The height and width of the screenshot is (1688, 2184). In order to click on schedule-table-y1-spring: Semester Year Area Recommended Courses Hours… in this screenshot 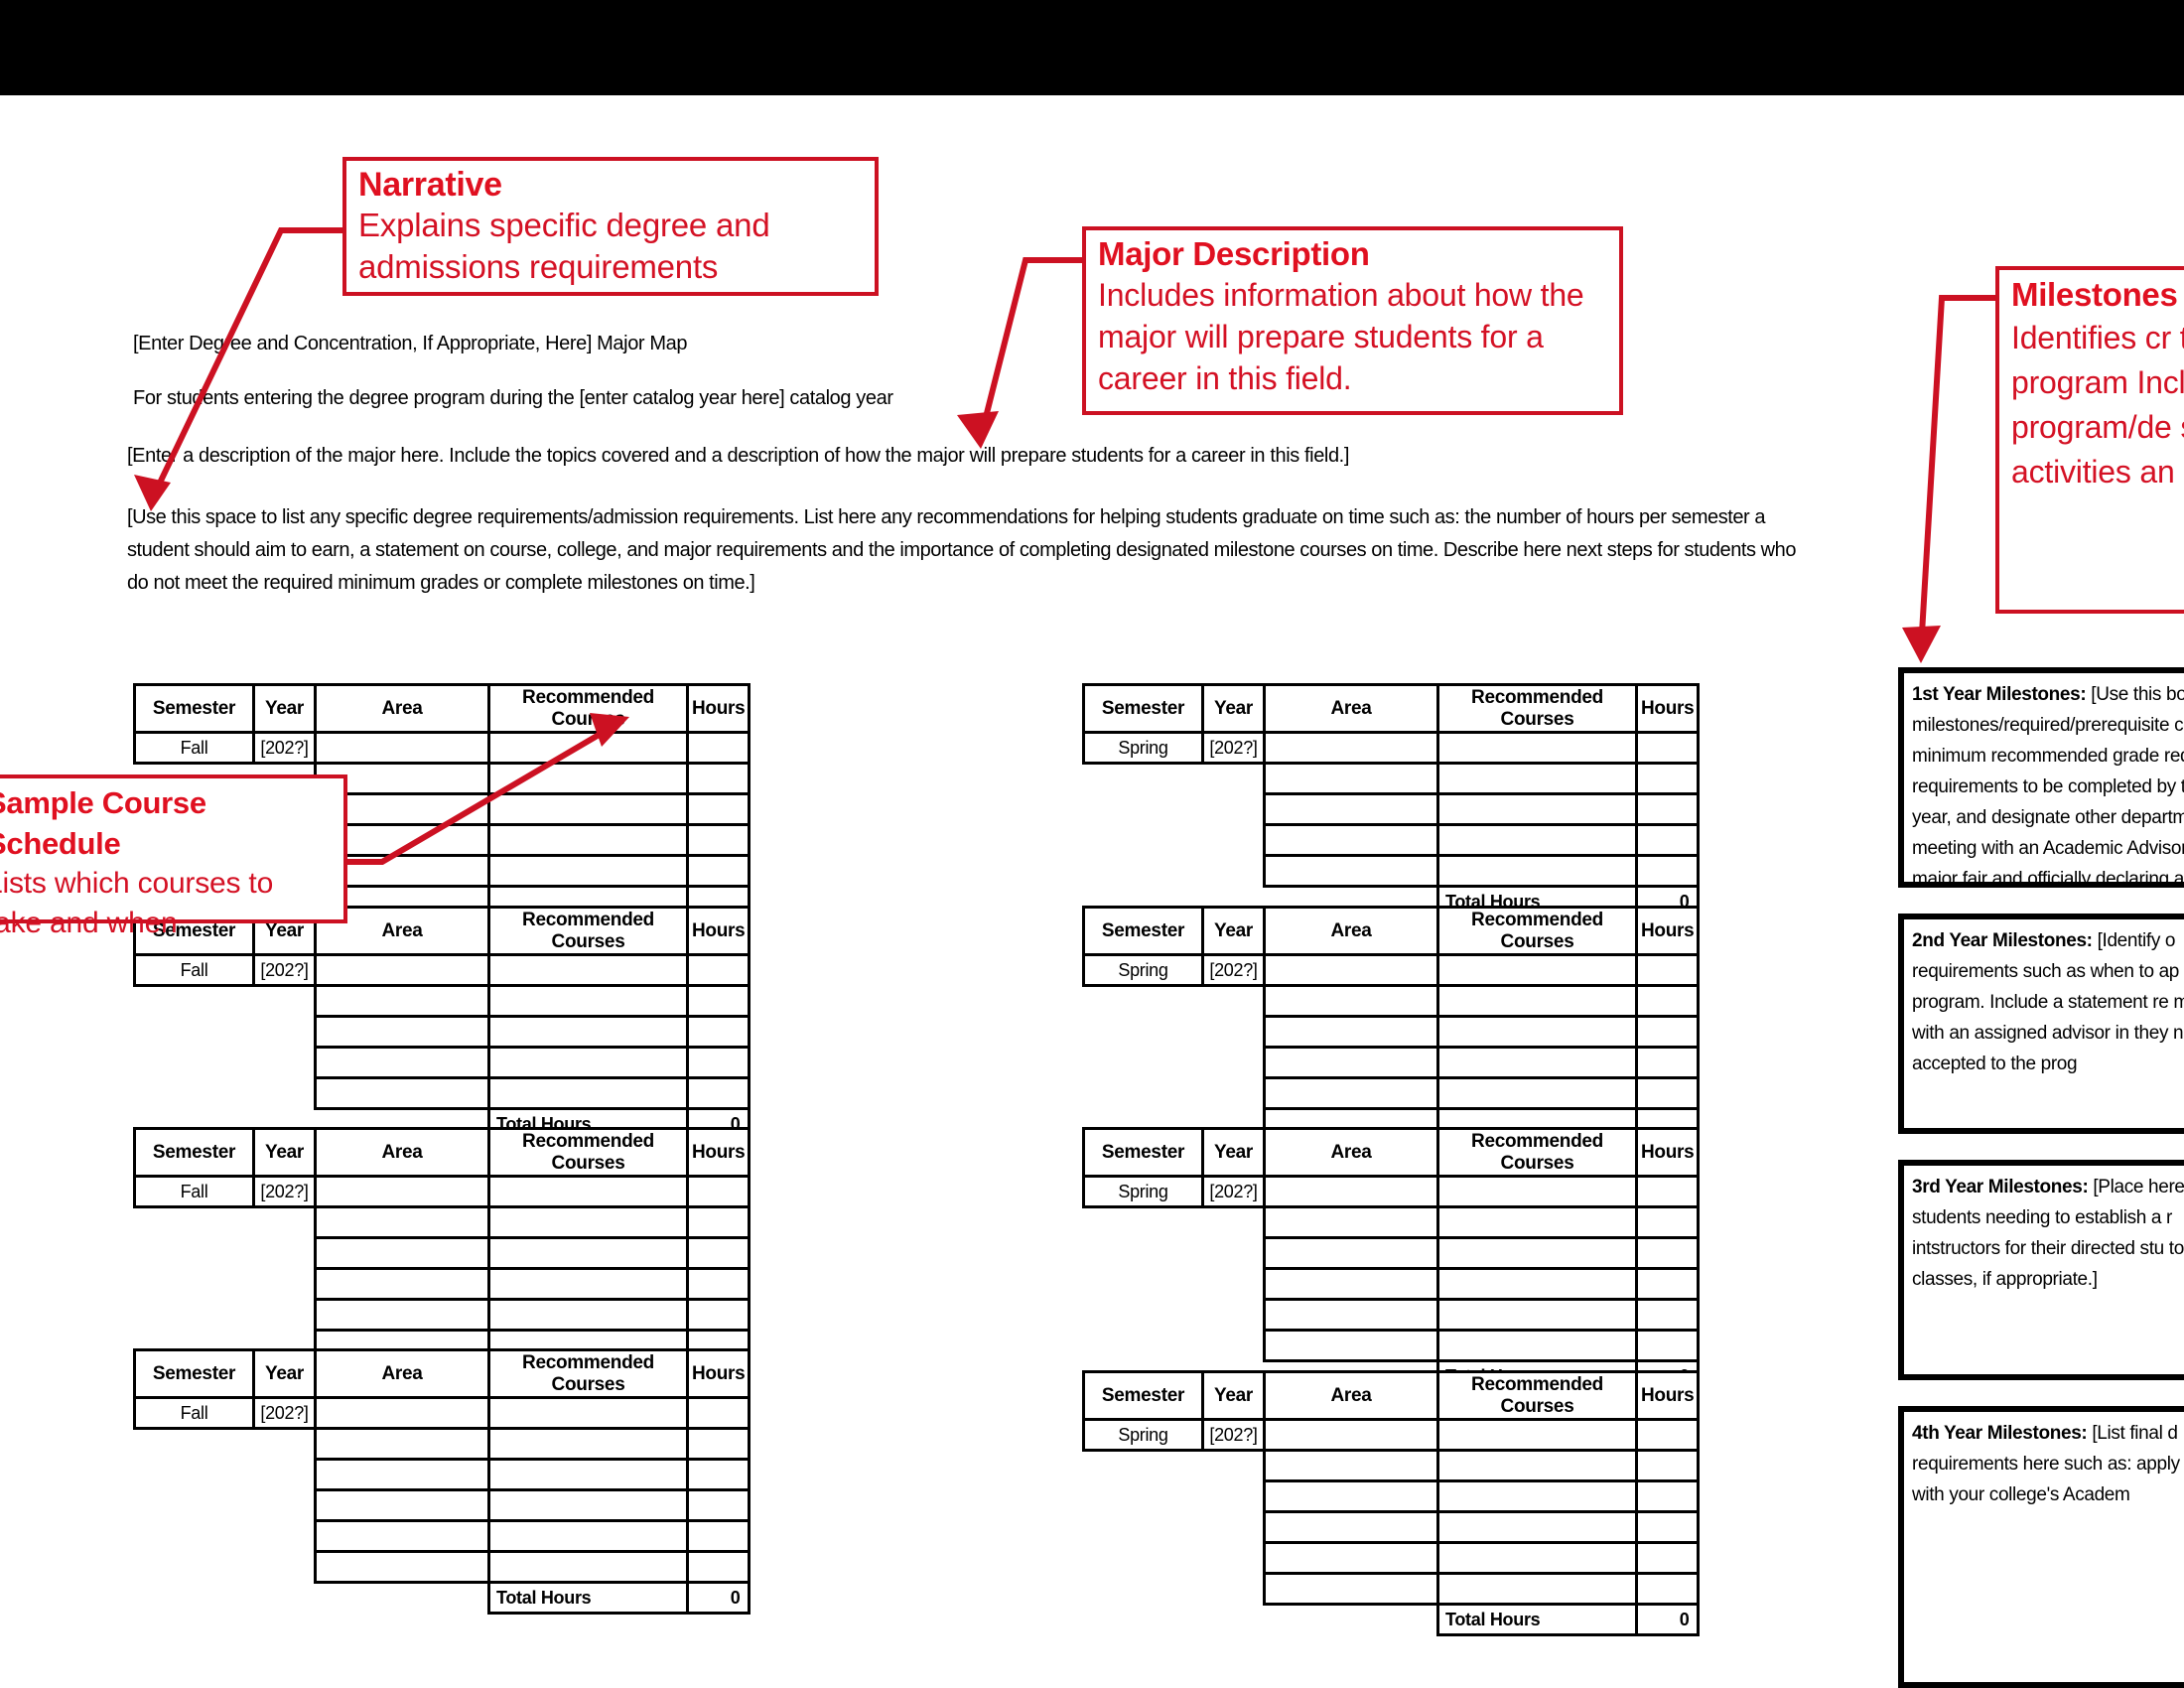, I will do `click(1391, 800)`.